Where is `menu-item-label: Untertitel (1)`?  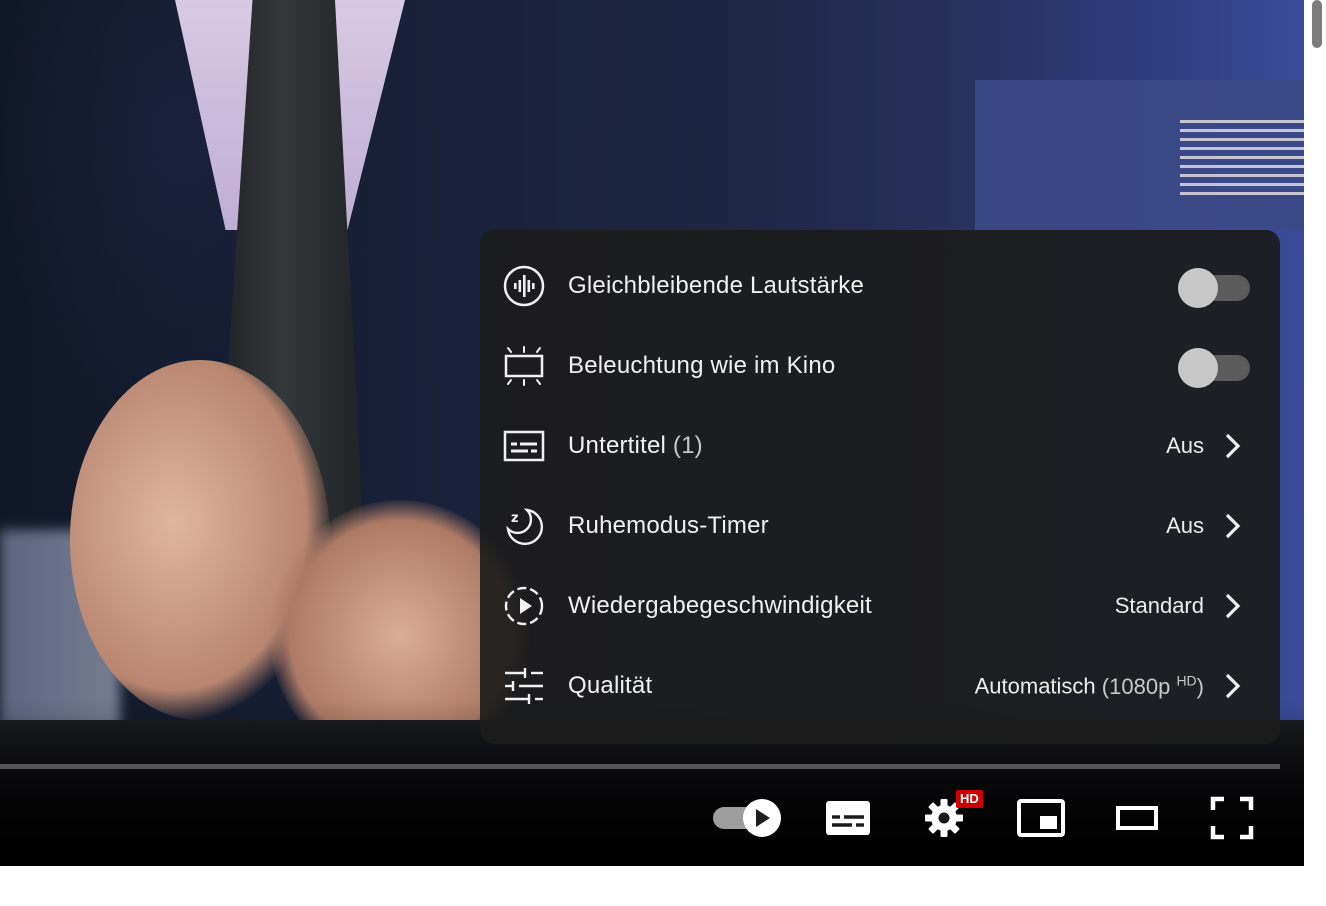 menu-item-label: Untertitel (1) is located at coordinates (635, 446).